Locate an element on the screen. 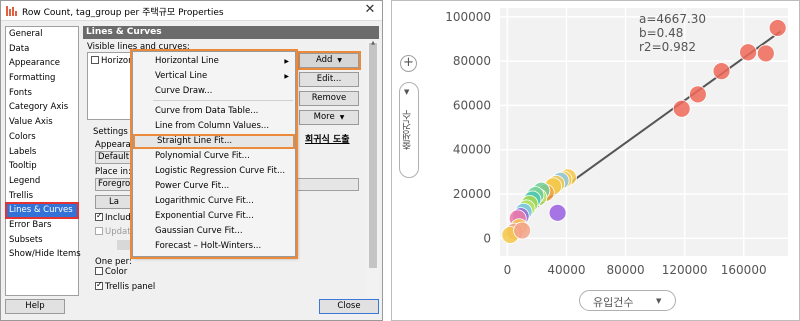 The image size is (800, 321). x-tick-label: 160000 is located at coordinates (744, 270).